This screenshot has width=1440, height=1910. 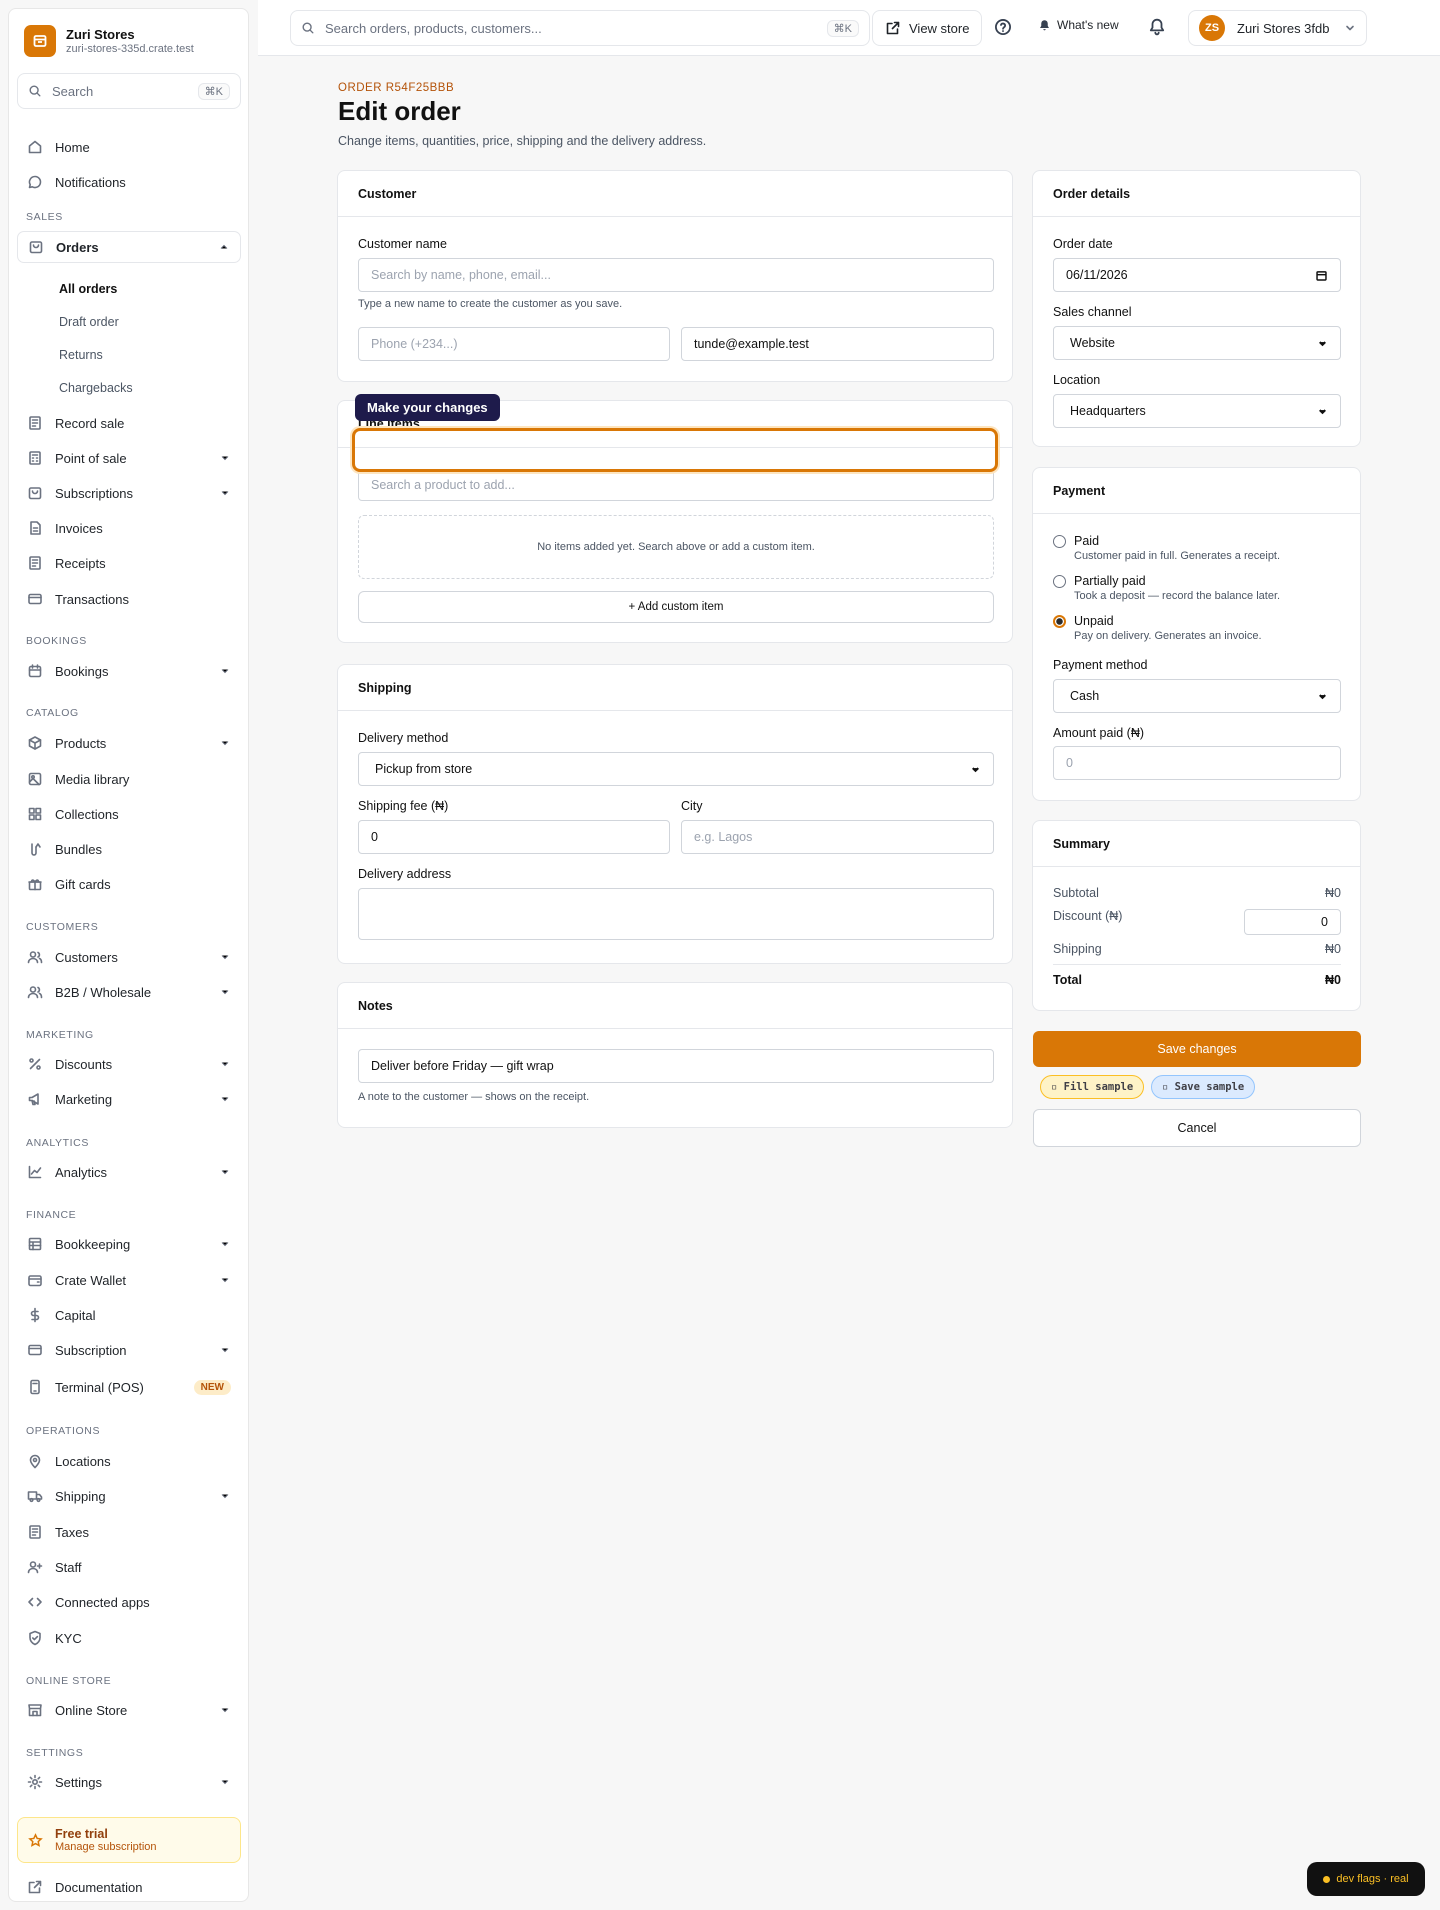 I want to click on global-search-input: Search orders, products, customers... ⌘K, so click(x=580, y=28).